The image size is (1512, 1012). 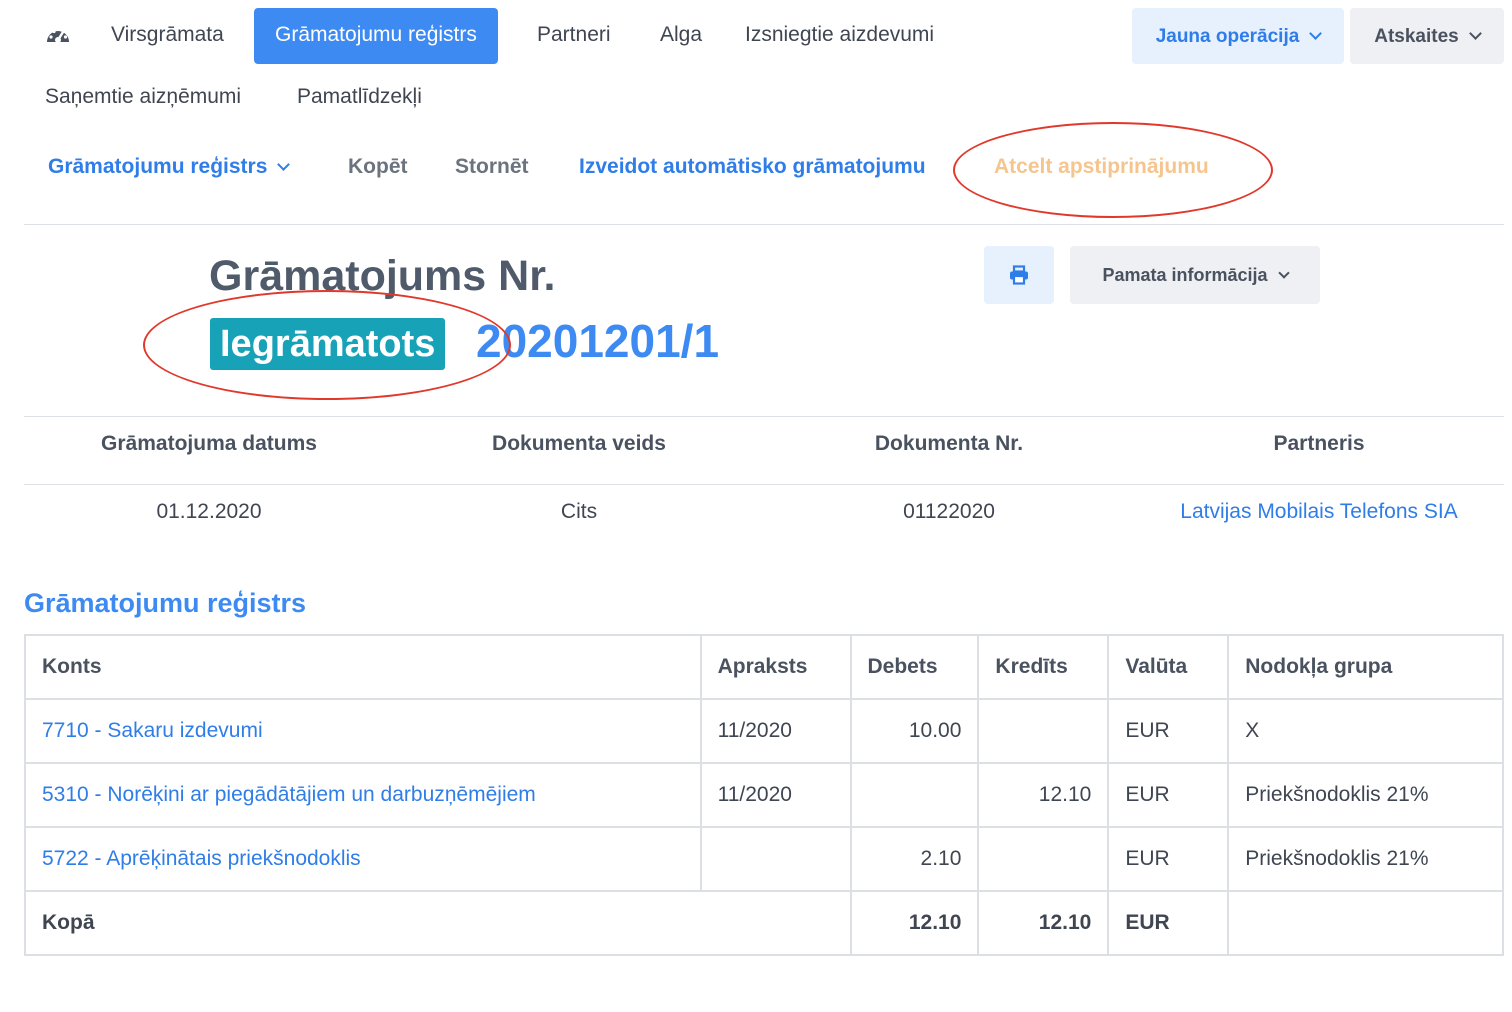 I want to click on nav-sanemtie-aiznemumi: Saņemtie aizņēmumi, so click(x=143, y=97).